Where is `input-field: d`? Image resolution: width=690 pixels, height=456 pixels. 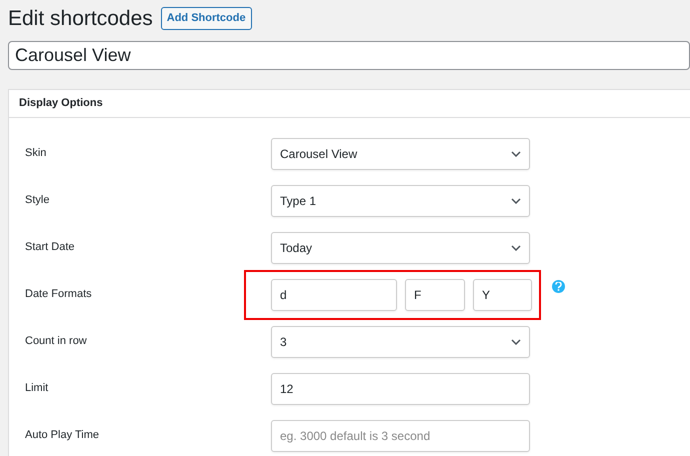 input-field: d is located at coordinates (334, 294).